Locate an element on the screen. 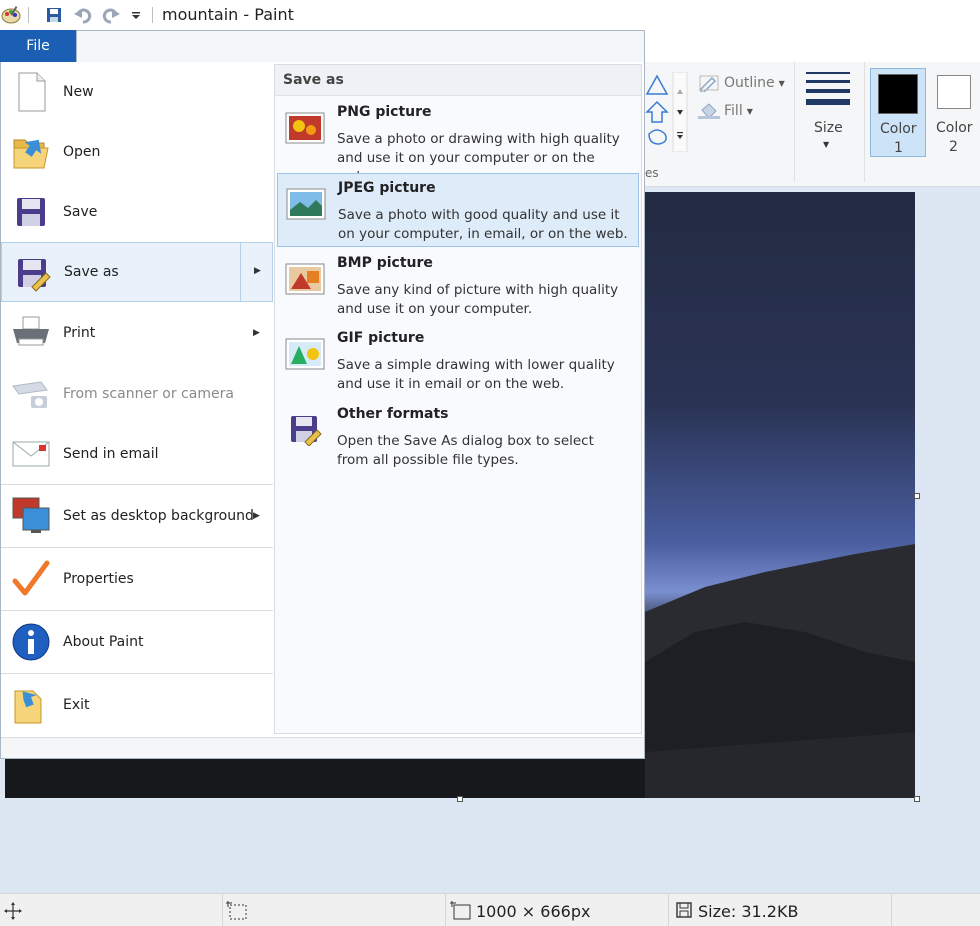 This screenshot has width=980, height=926. shapes-group-label: es is located at coordinates (652, 173).